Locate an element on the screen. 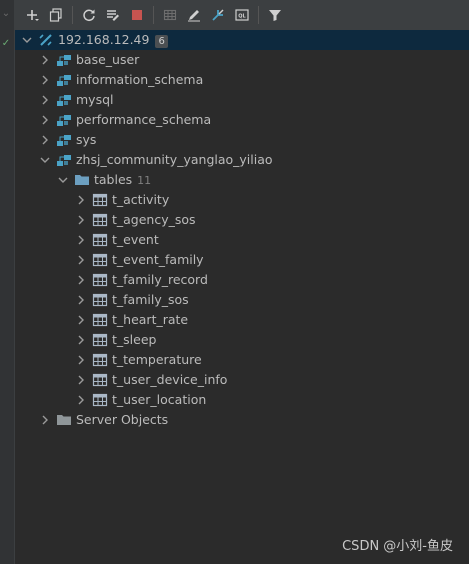  tree-table: t_family_sos is located at coordinates (242, 300).